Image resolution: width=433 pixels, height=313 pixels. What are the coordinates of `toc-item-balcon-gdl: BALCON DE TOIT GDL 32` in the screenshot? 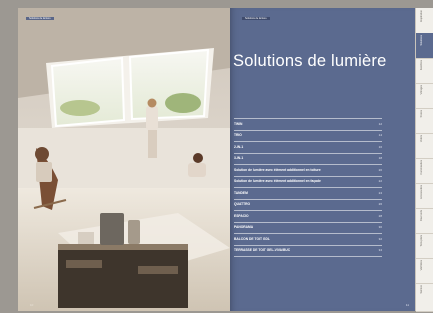 It's located at (308, 239).